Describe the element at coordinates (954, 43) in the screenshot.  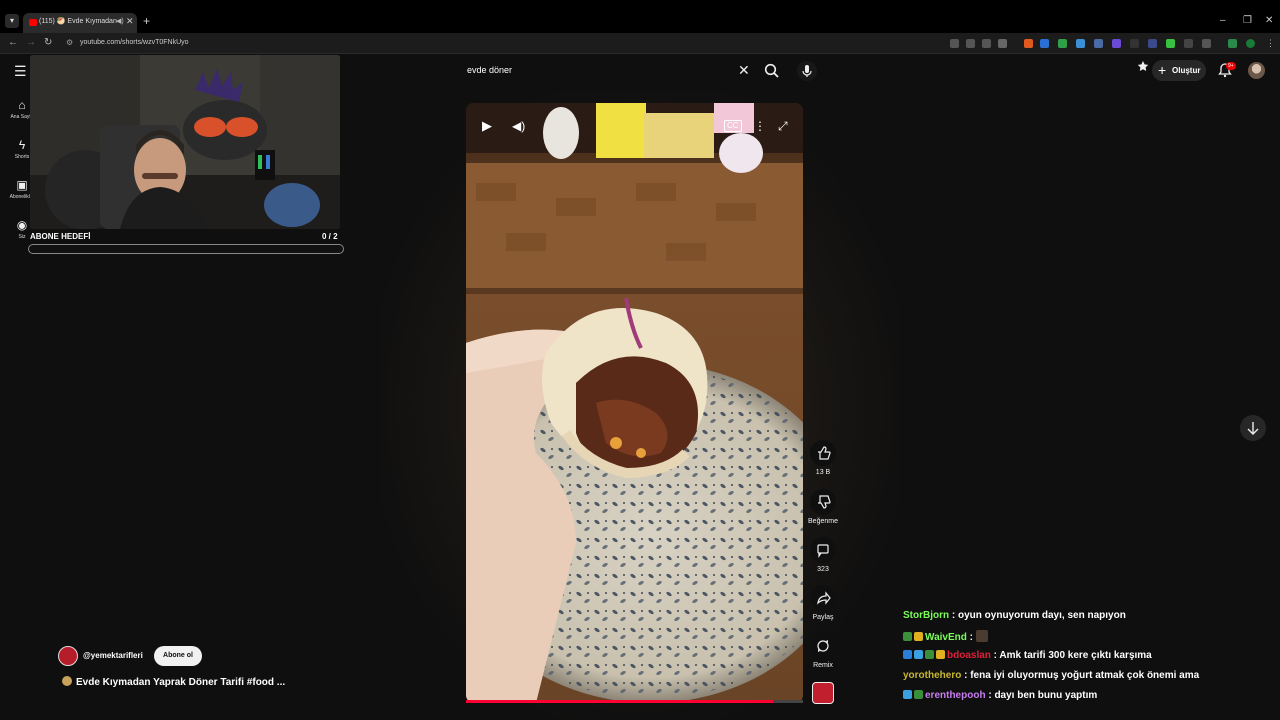
I see `cast-icon` at that location.